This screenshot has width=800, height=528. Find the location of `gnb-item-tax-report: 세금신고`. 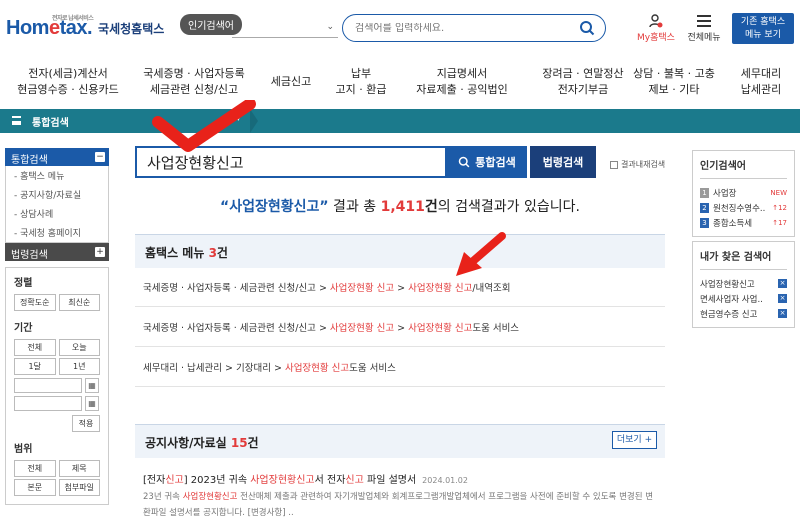

gnb-item-tax-report: 세금신고 is located at coordinates (291, 82).